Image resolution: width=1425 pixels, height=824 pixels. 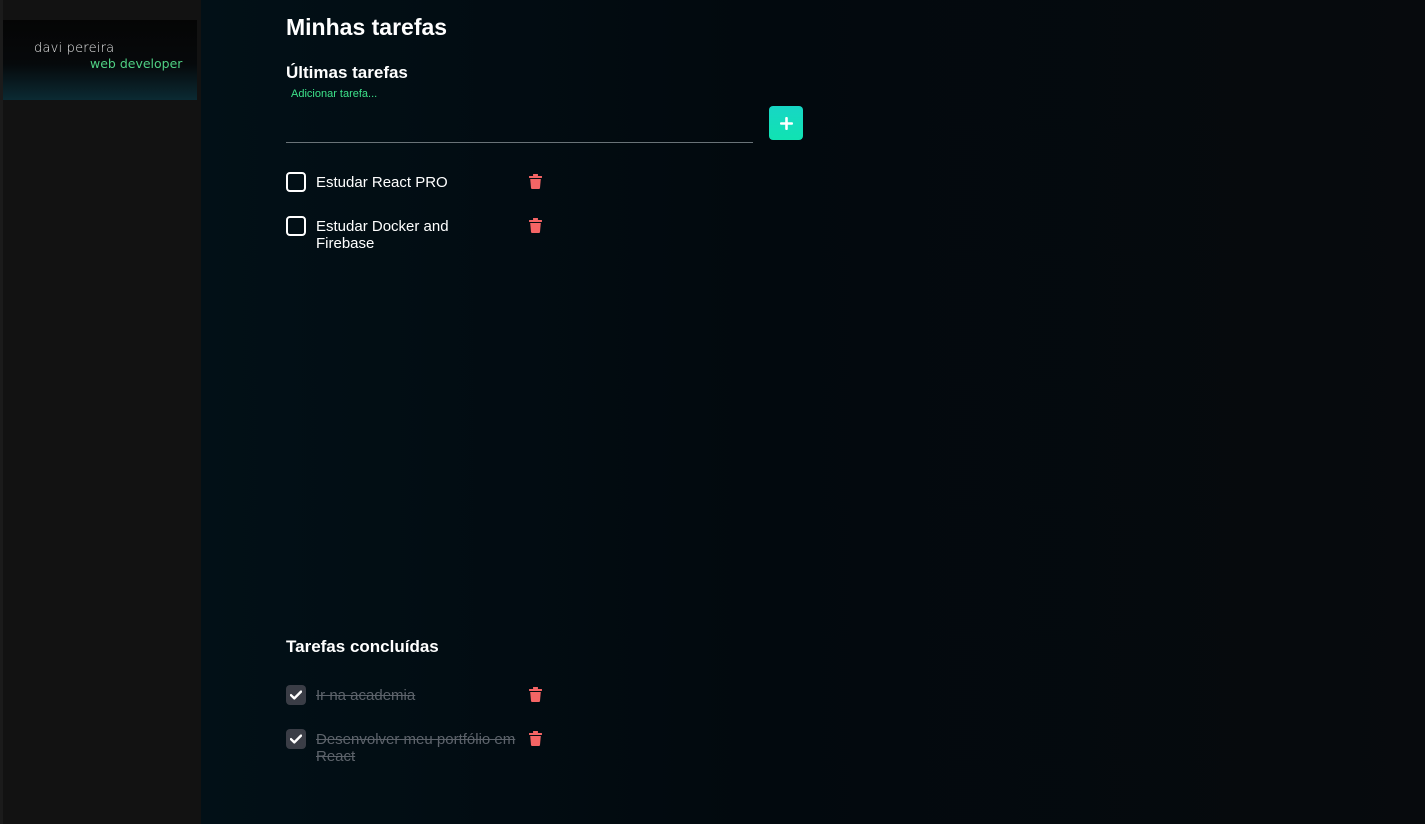 What do you see at coordinates (421, 697) in the screenshot?
I see `completed-task-item: Ir na academia` at bounding box center [421, 697].